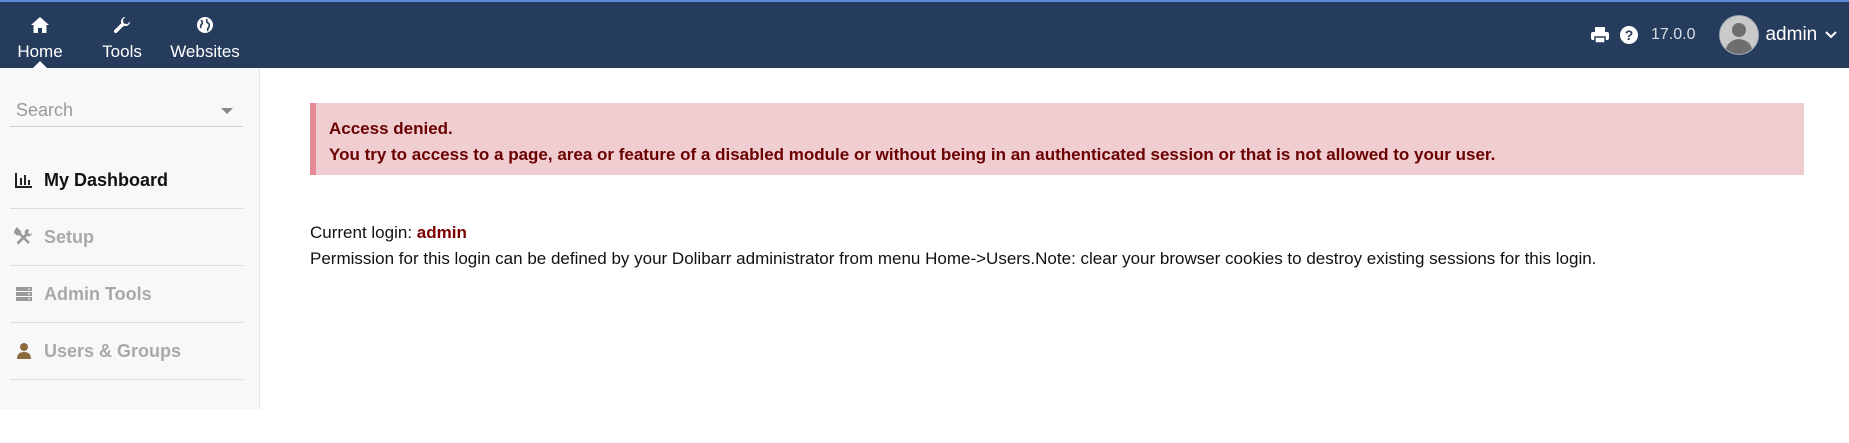 The height and width of the screenshot is (443, 1849). I want to click on user-name: admin, so click(1791, 34).